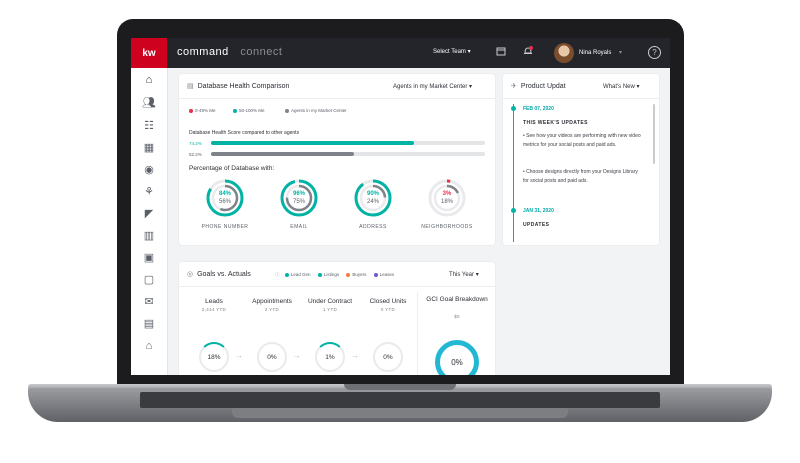 The height and width of the screenshot is (463, 800). Describe the element at coordinates (287, 110) in the screenshot. I see `gray-dot-icon` at that location.